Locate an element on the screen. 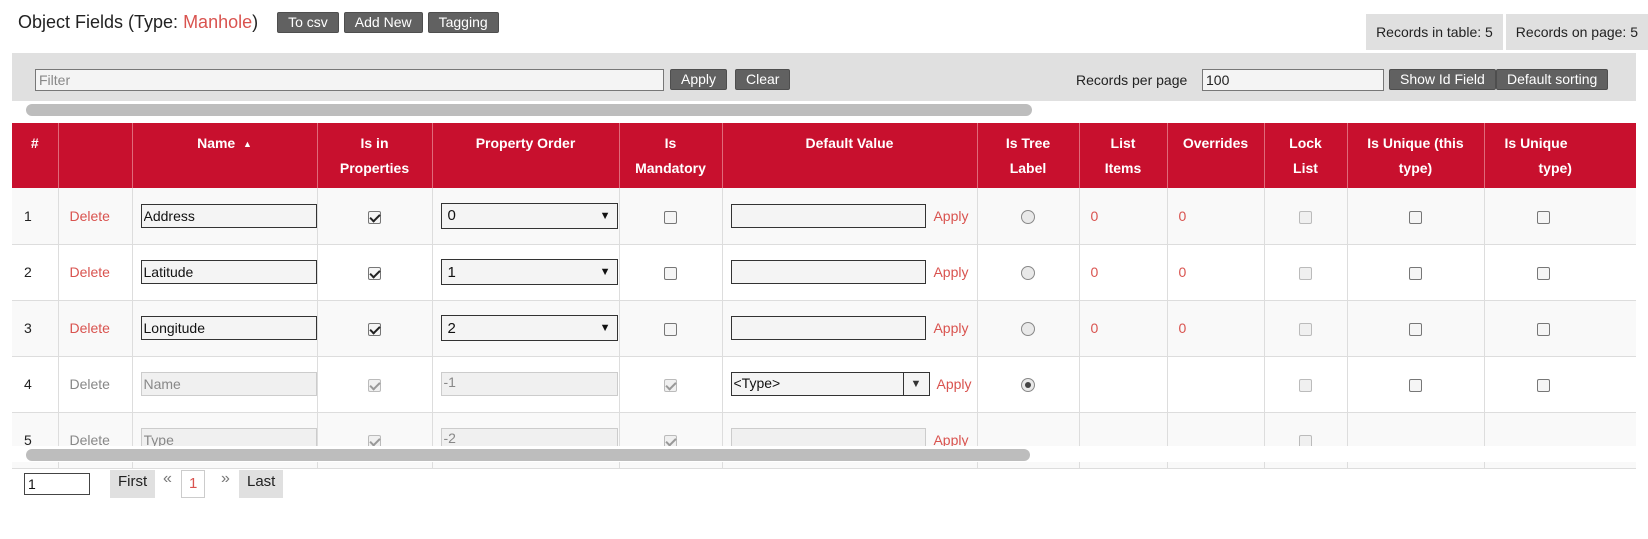 The image size is (1648, 539). col-header-is-unique-next: Is Unique type) is located at coordinates (1560, 155).